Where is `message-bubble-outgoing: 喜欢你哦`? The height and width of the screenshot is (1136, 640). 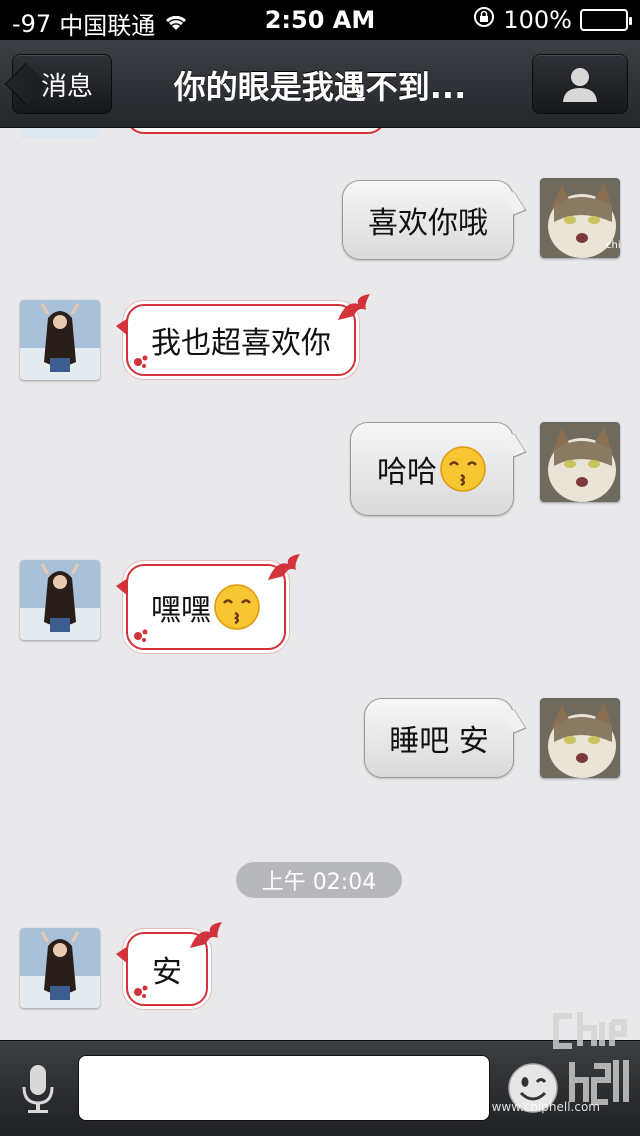 message-bubble-outgoing: 喜欢你哦 is located at coordinates (428, 220).